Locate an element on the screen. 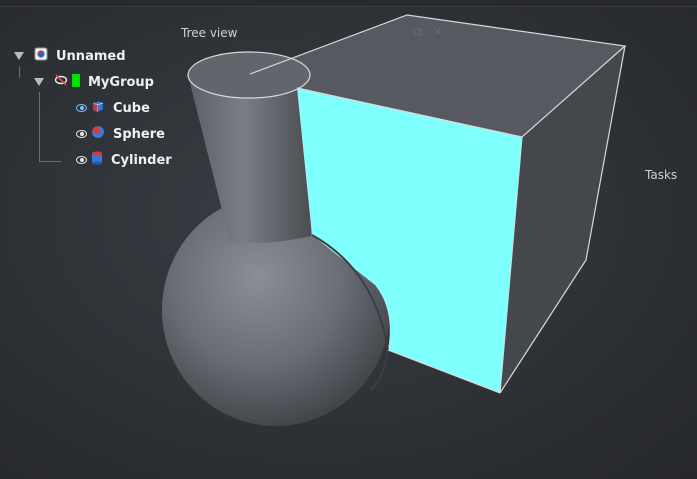 The height and width of the screenshot is (479, 697). cube-icon is located at coordinates (98, 108).